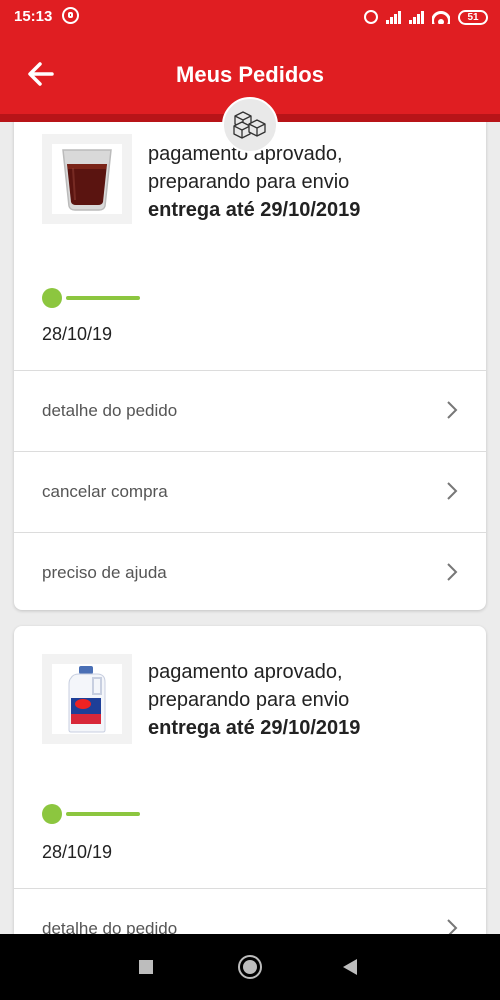 This screenshot has width=500, height=1000. What do you see at coordinates (70, 15) in the screenshot?
I see `whatsapp-icon` at bounding box center [70, 15].